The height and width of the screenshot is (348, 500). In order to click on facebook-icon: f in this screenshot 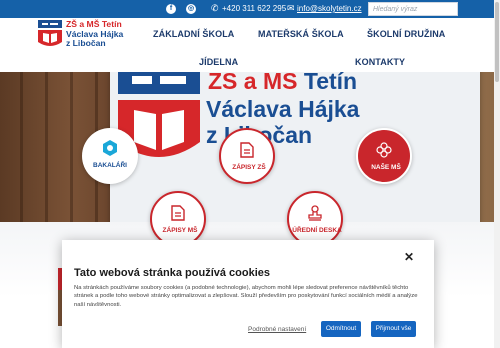, I will do `click(171, 9)`.